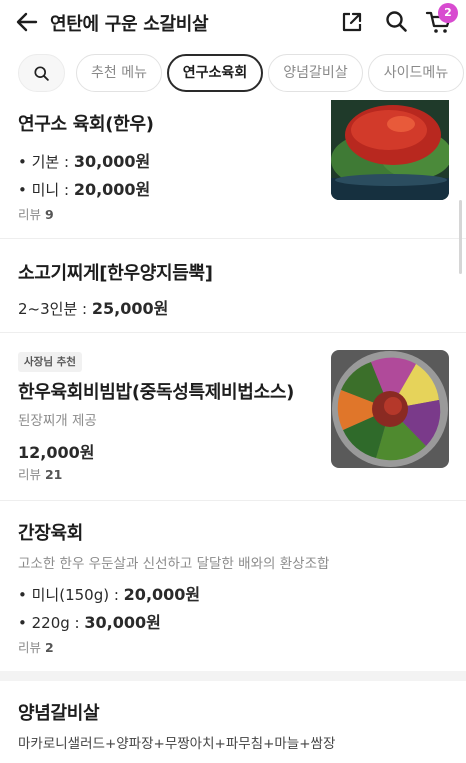 Image resolution: width=466 pixels, height=763 pixels. I want to click on share-icon, so click(352, 22).